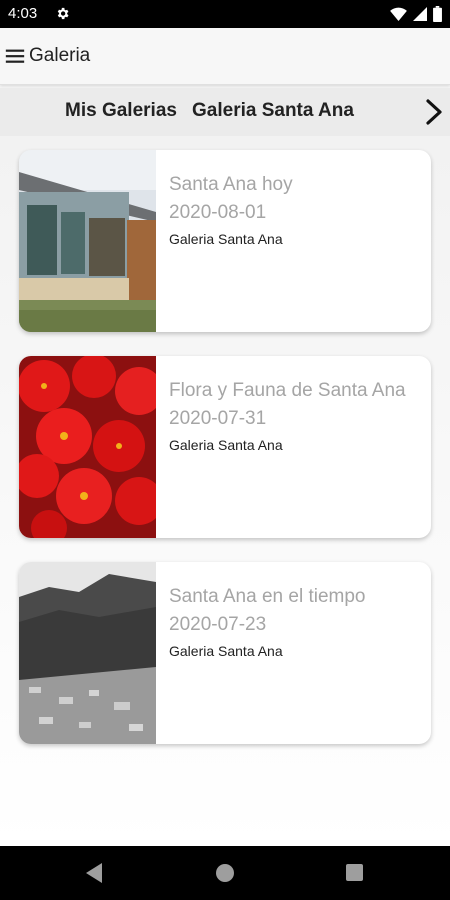  What do you see at coordinates (420, 14) in the screenshot?
I see `signal-icon` at bounding box center [420, 14].